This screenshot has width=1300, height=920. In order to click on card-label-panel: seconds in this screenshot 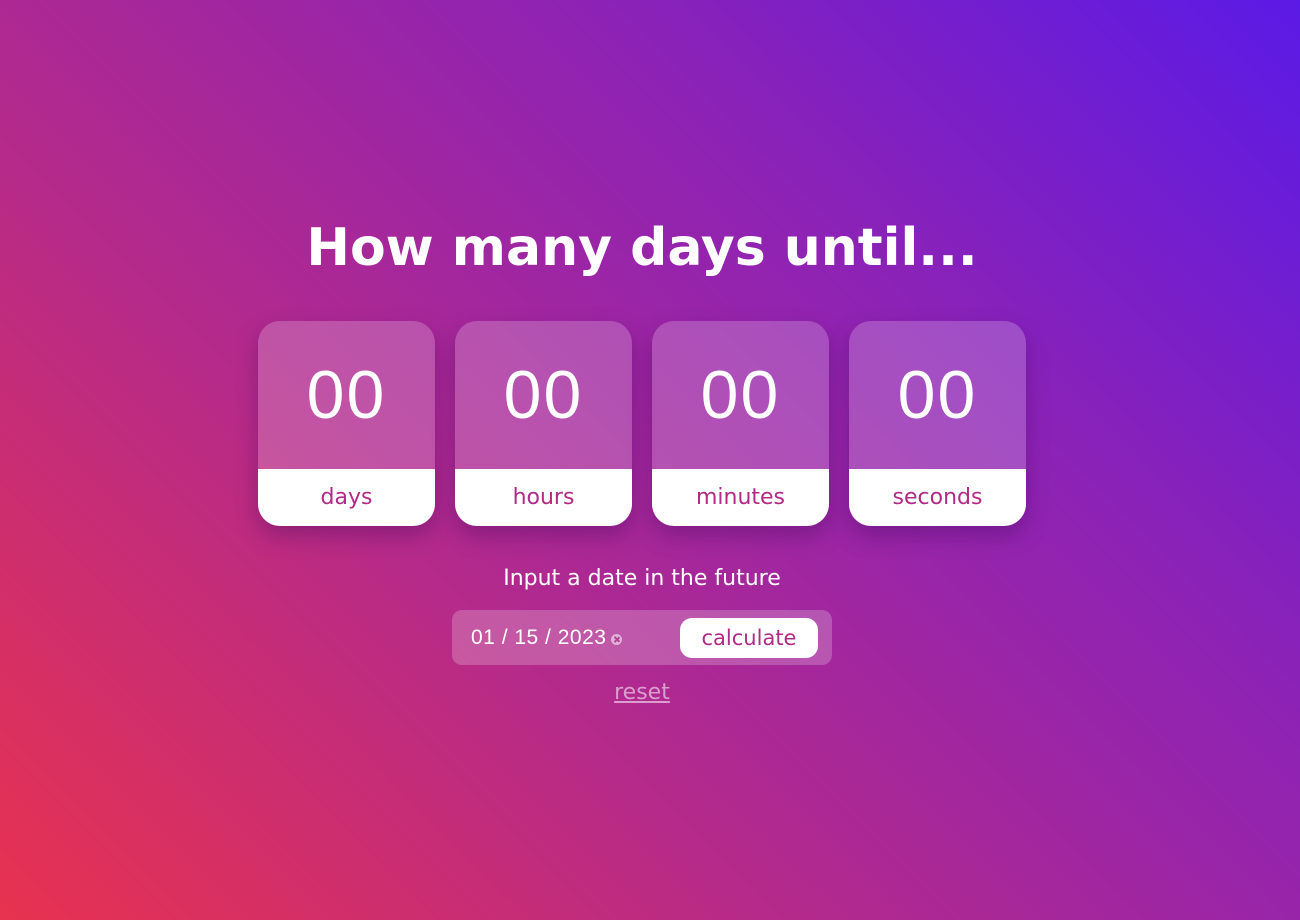, I will do `click(937, 497)`.